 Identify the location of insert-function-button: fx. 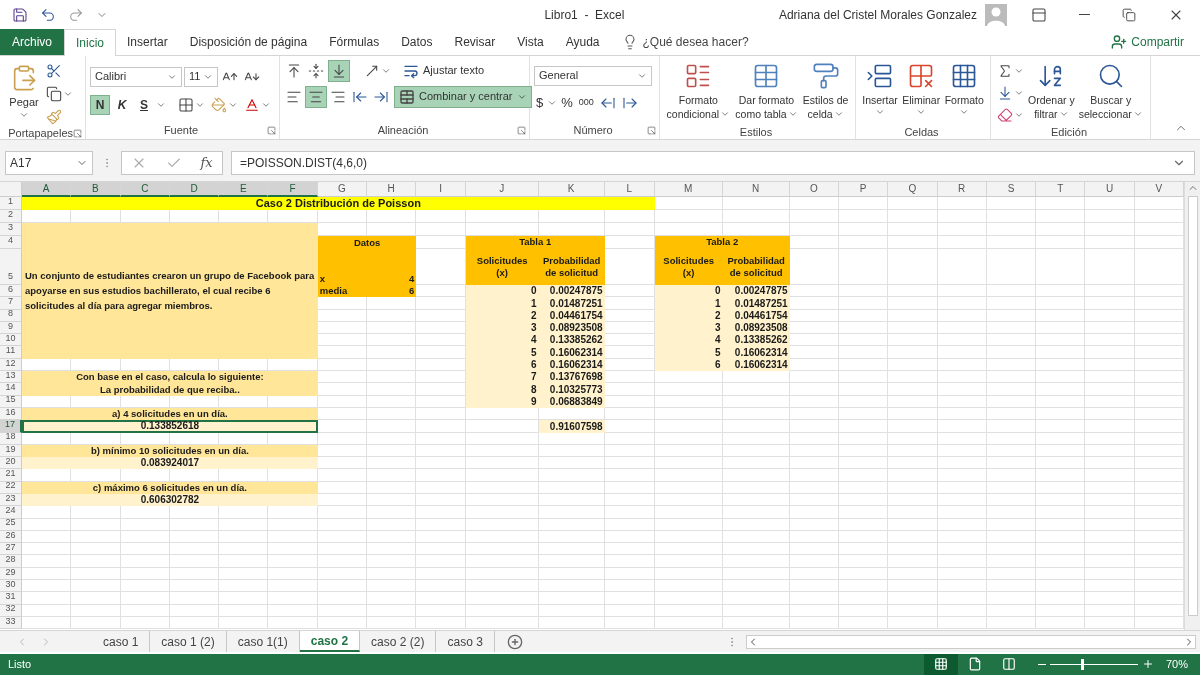
(206, 163).